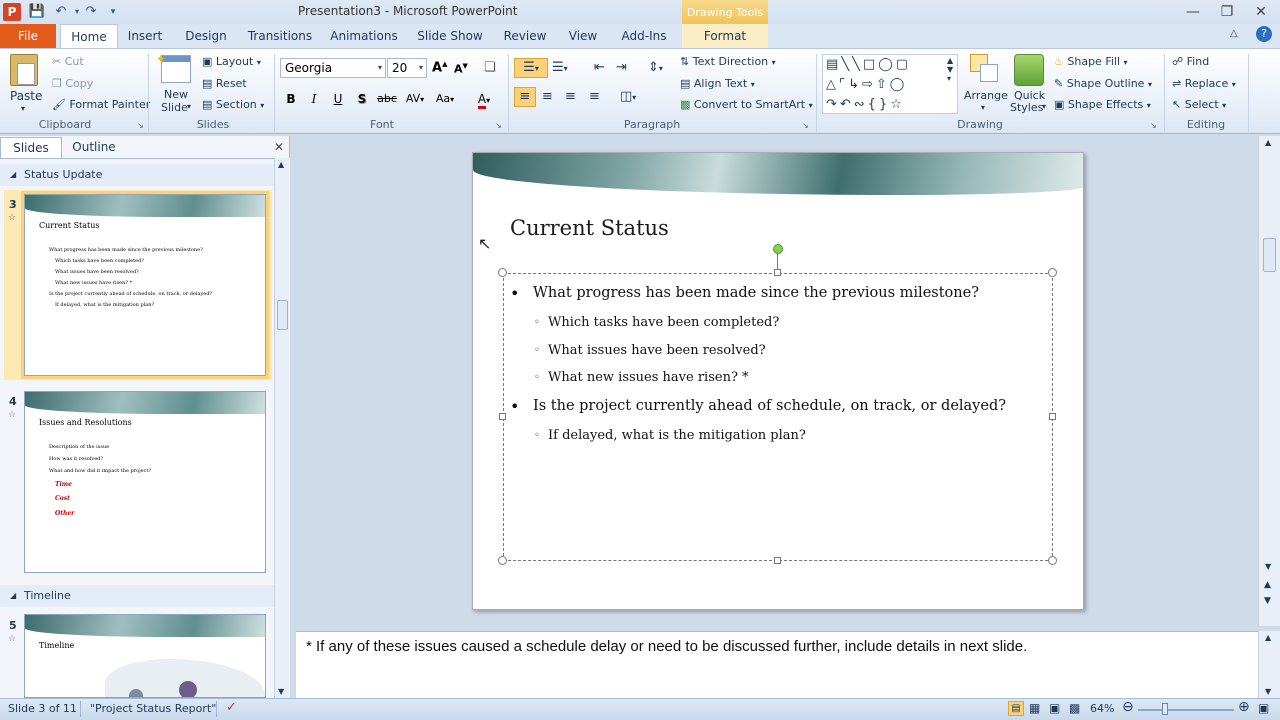  I want to click on align-right-icon: ≡, so click(570, 96).